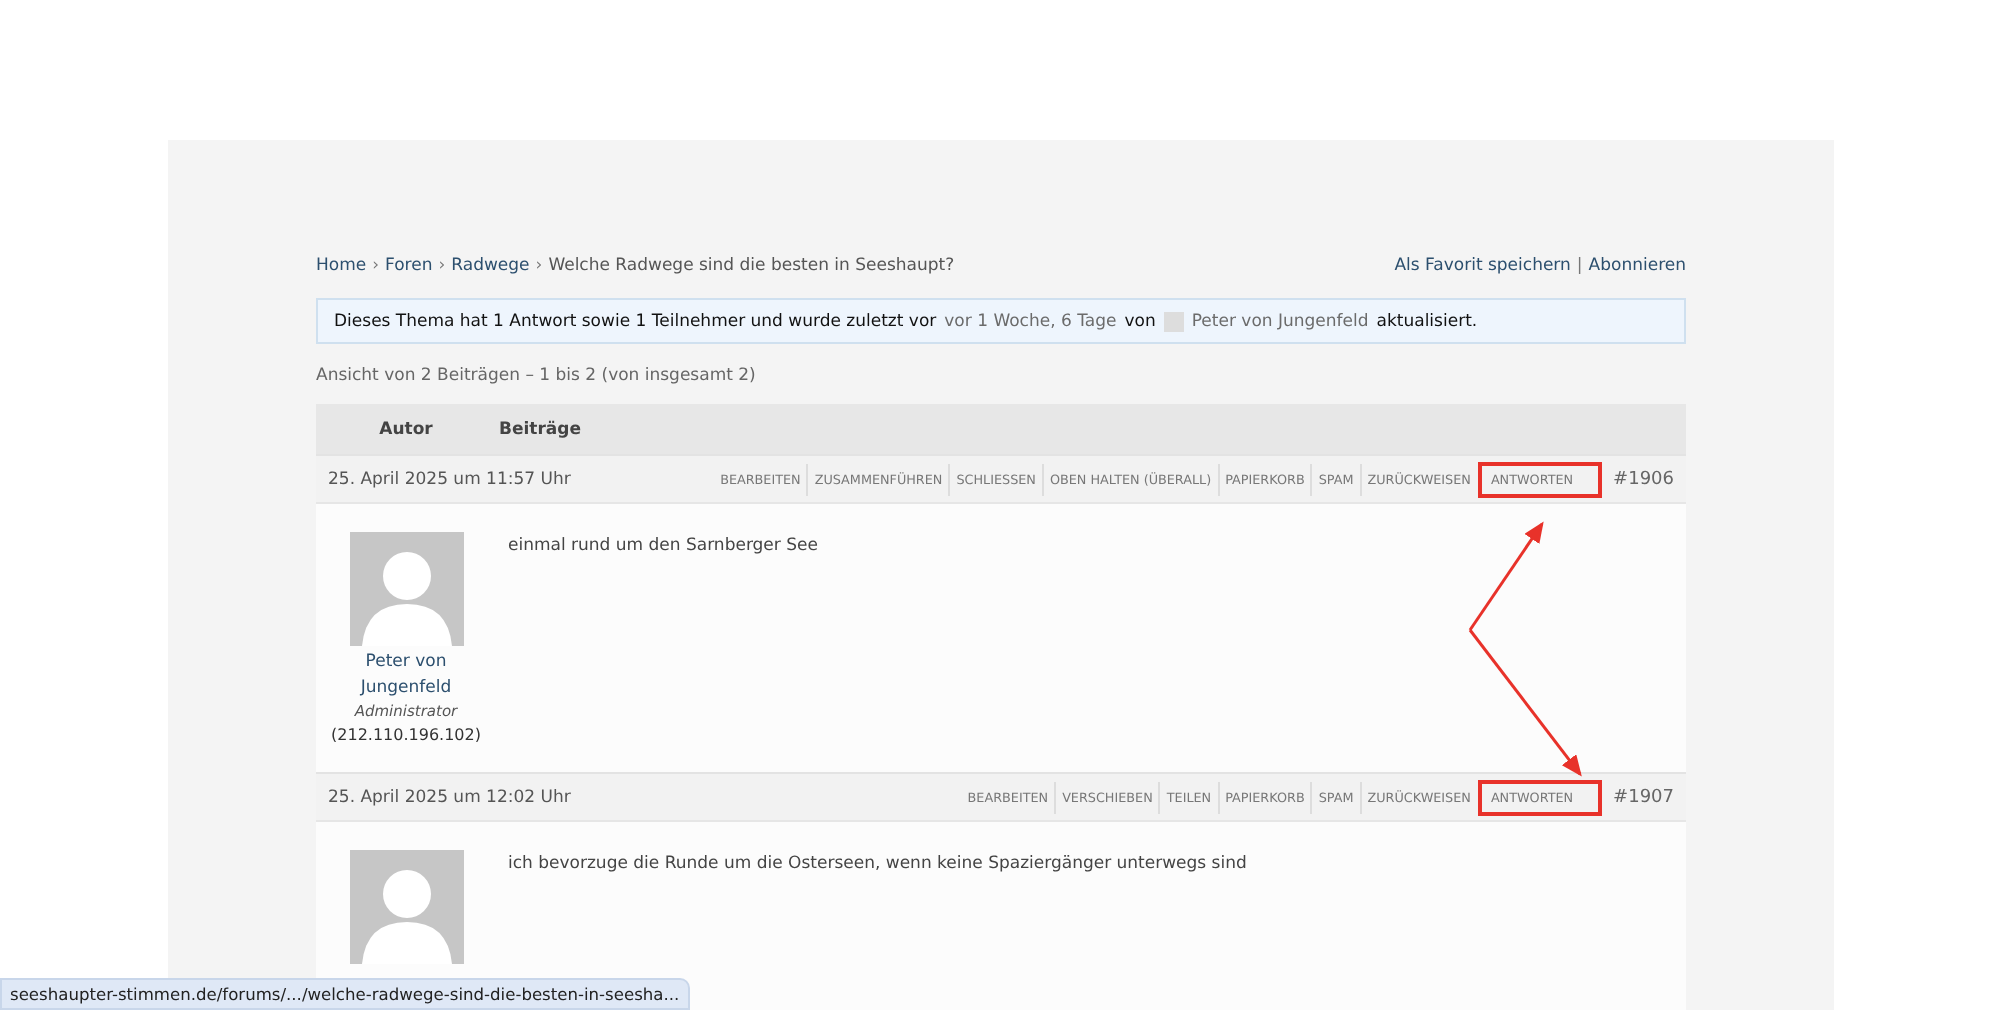  What do you see at coordinates (406, 735) in the screenshot?
I see `author-ip: (212.110.196.102)` at bounding box center [406, 735].